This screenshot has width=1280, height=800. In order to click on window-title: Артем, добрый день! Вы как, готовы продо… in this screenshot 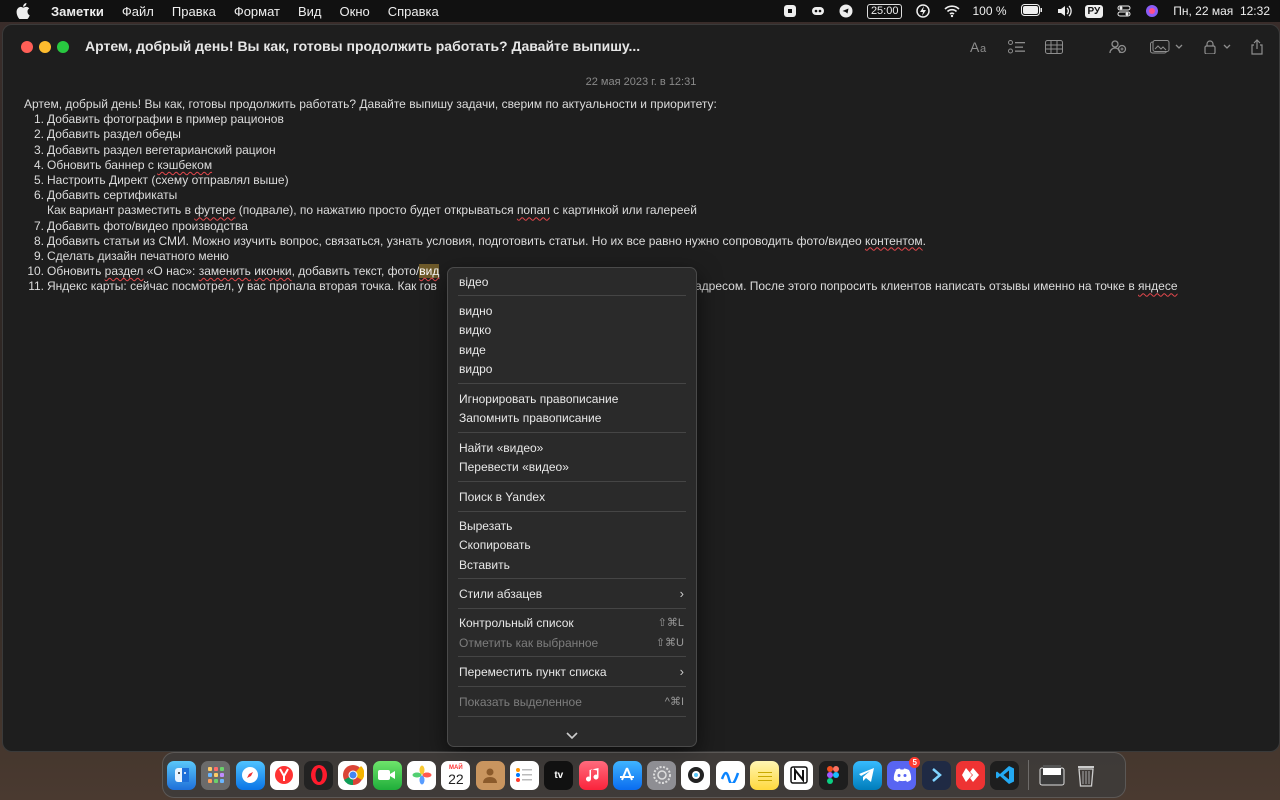, I will do `click(363, 46)`.